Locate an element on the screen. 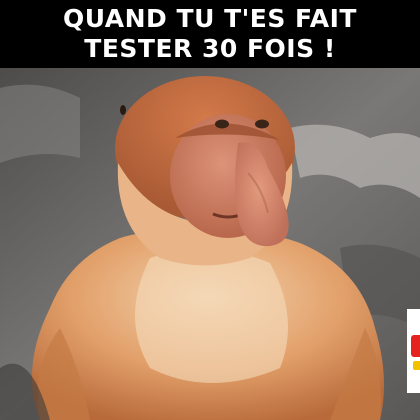 This screenshot has height=420, width=420. watermark-yellow-mark is located at coordinates (416, 365).